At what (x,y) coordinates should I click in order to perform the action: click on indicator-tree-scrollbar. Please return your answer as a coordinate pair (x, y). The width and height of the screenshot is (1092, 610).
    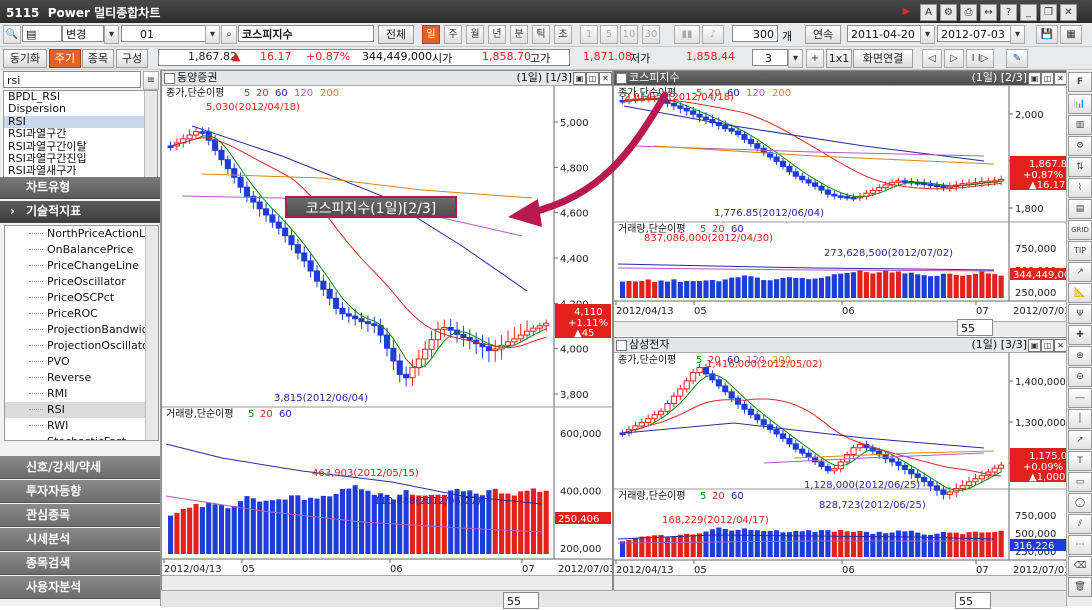
    Looking at the image, I should click on (151, 333).